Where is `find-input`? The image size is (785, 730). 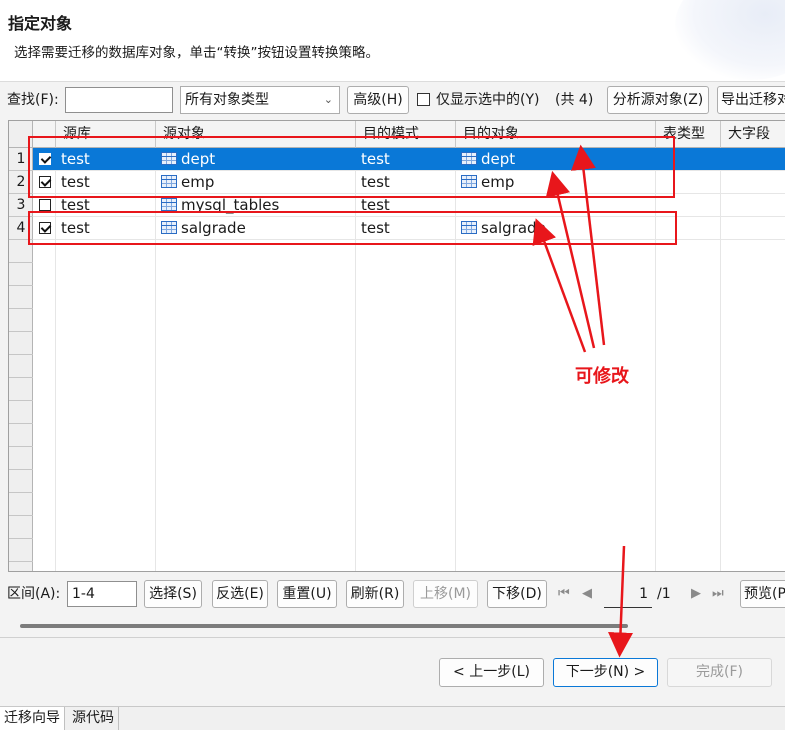 find-input is located at coordinates (119, 100).